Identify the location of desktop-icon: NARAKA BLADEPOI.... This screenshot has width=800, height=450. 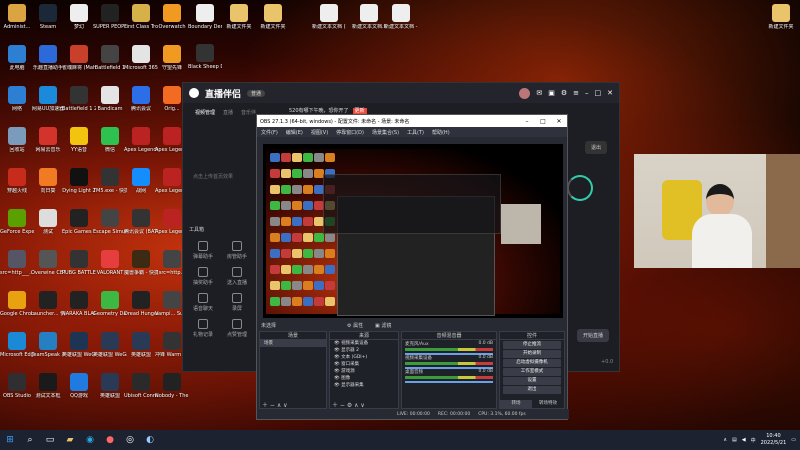
(79, 304).